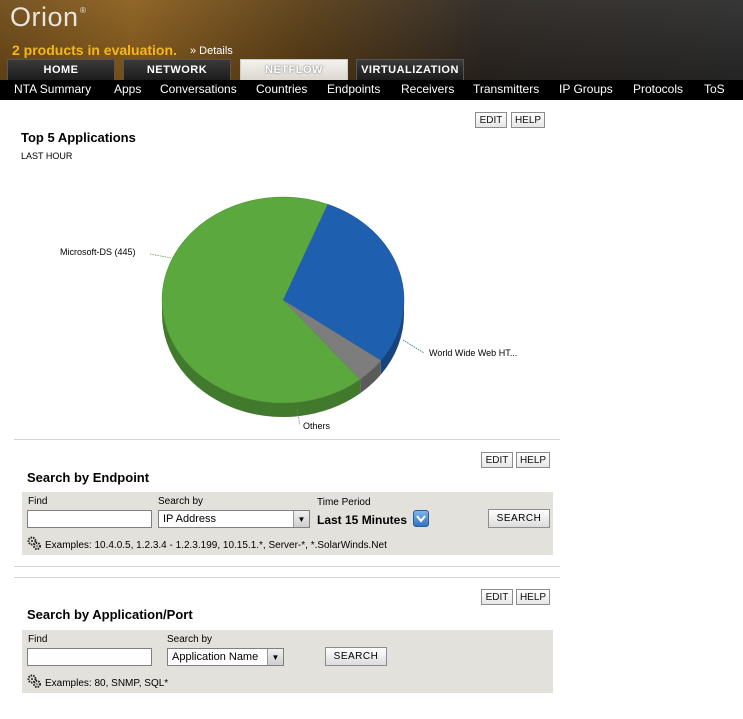 Image resolution: width=743 pixels, height=719 pixels. I want to click on subnav-endpoints: Endpoints, so click(353, 89).